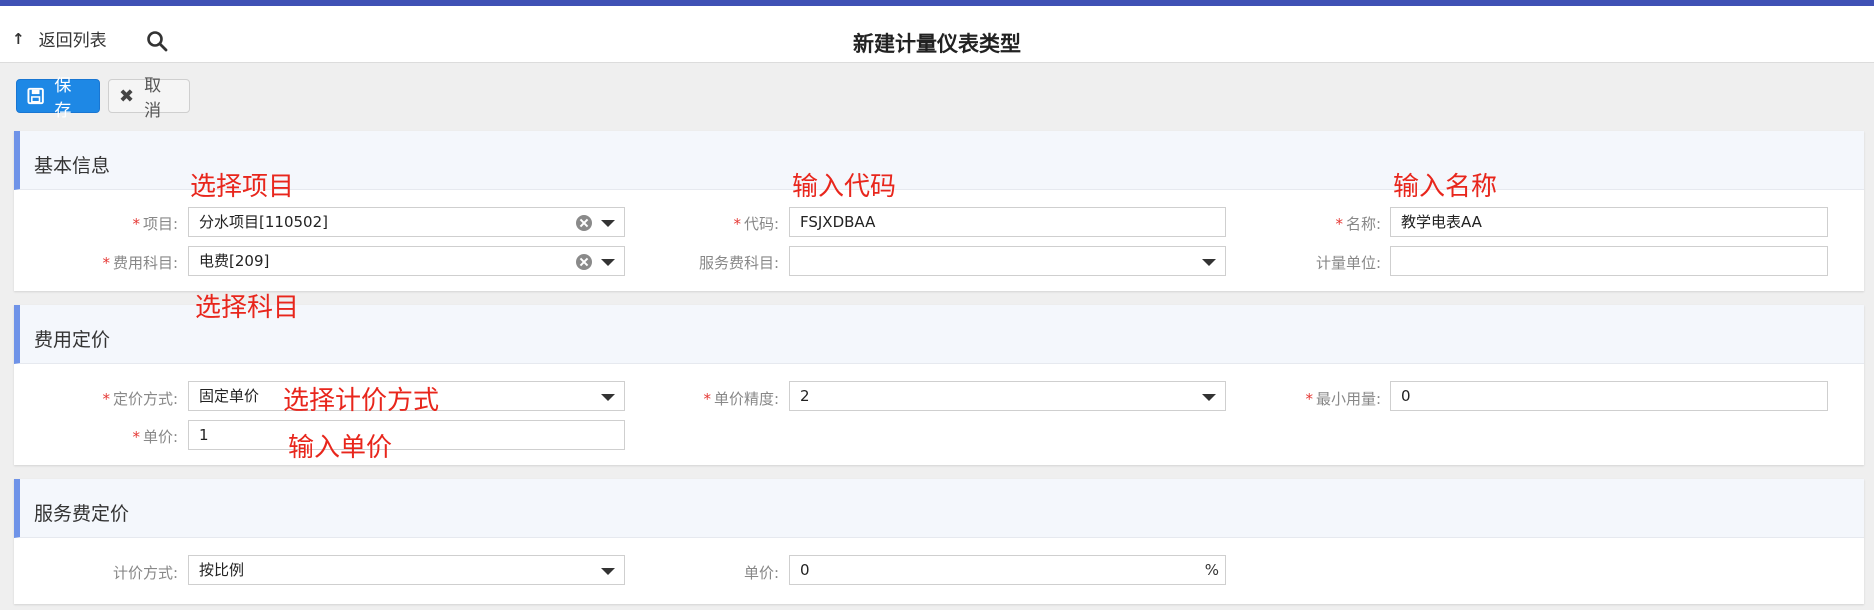 This screenshot has height=610, width=1874. Describe the element at coordinates (741, 399) in the screenshot. I see `price-precision-label: * 单价精度:` at that location.